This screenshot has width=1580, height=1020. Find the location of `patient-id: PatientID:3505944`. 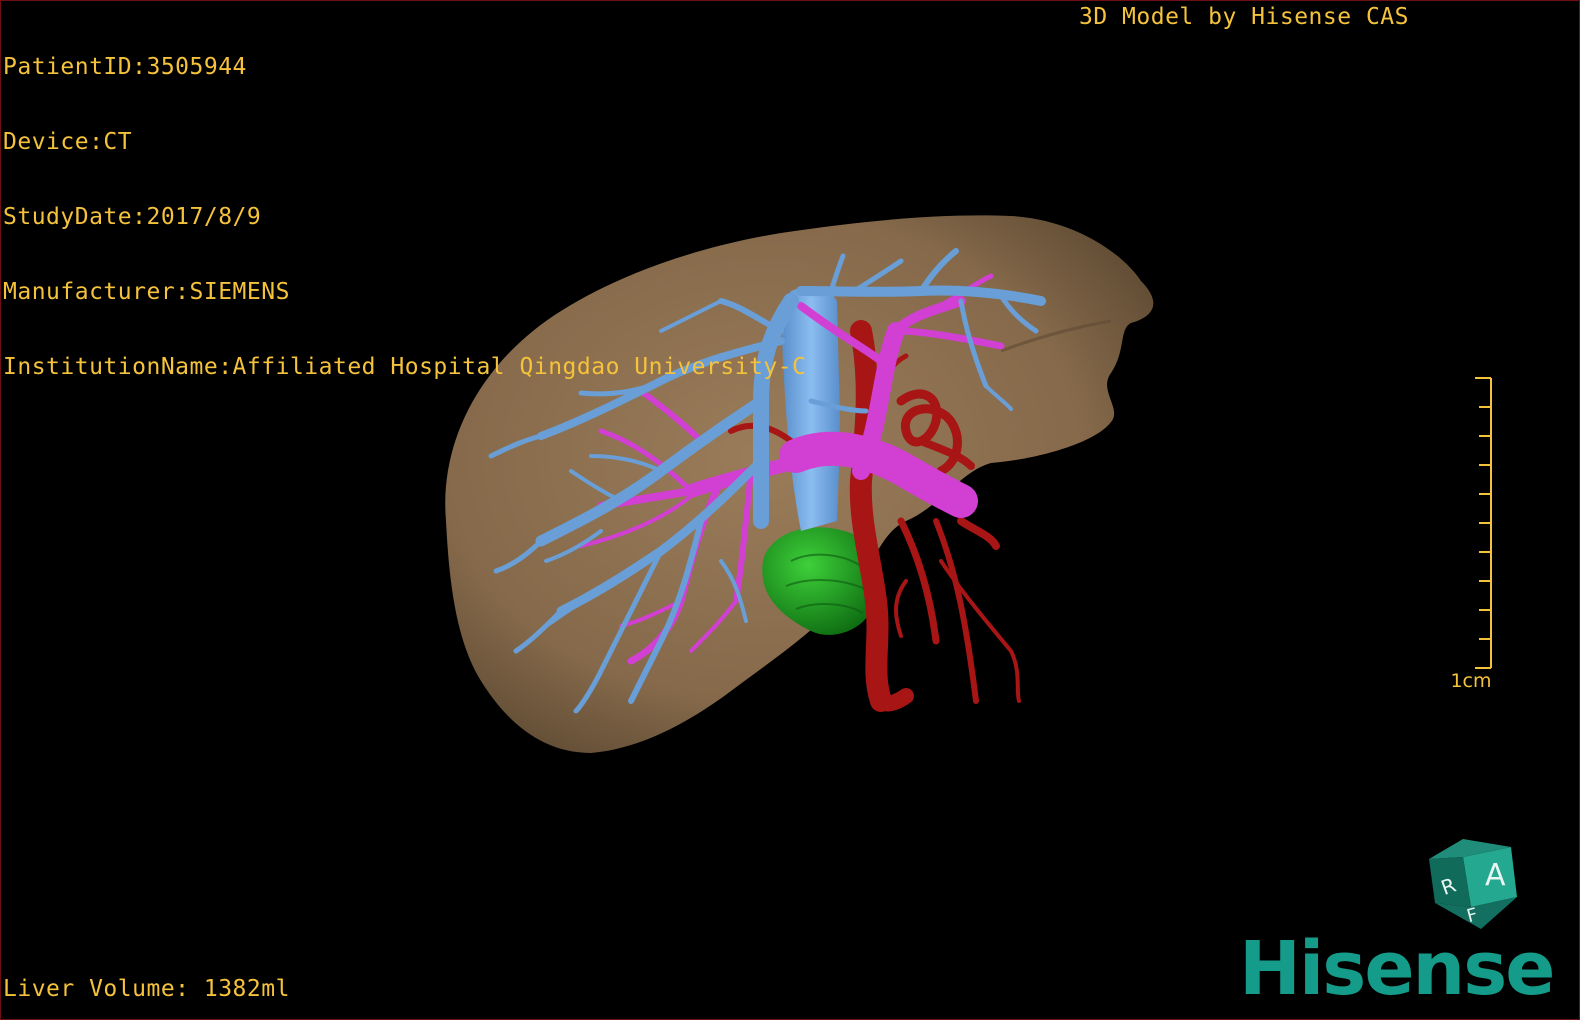

patient-id: PatientID:3505944 is located at coordinates (125, 67).